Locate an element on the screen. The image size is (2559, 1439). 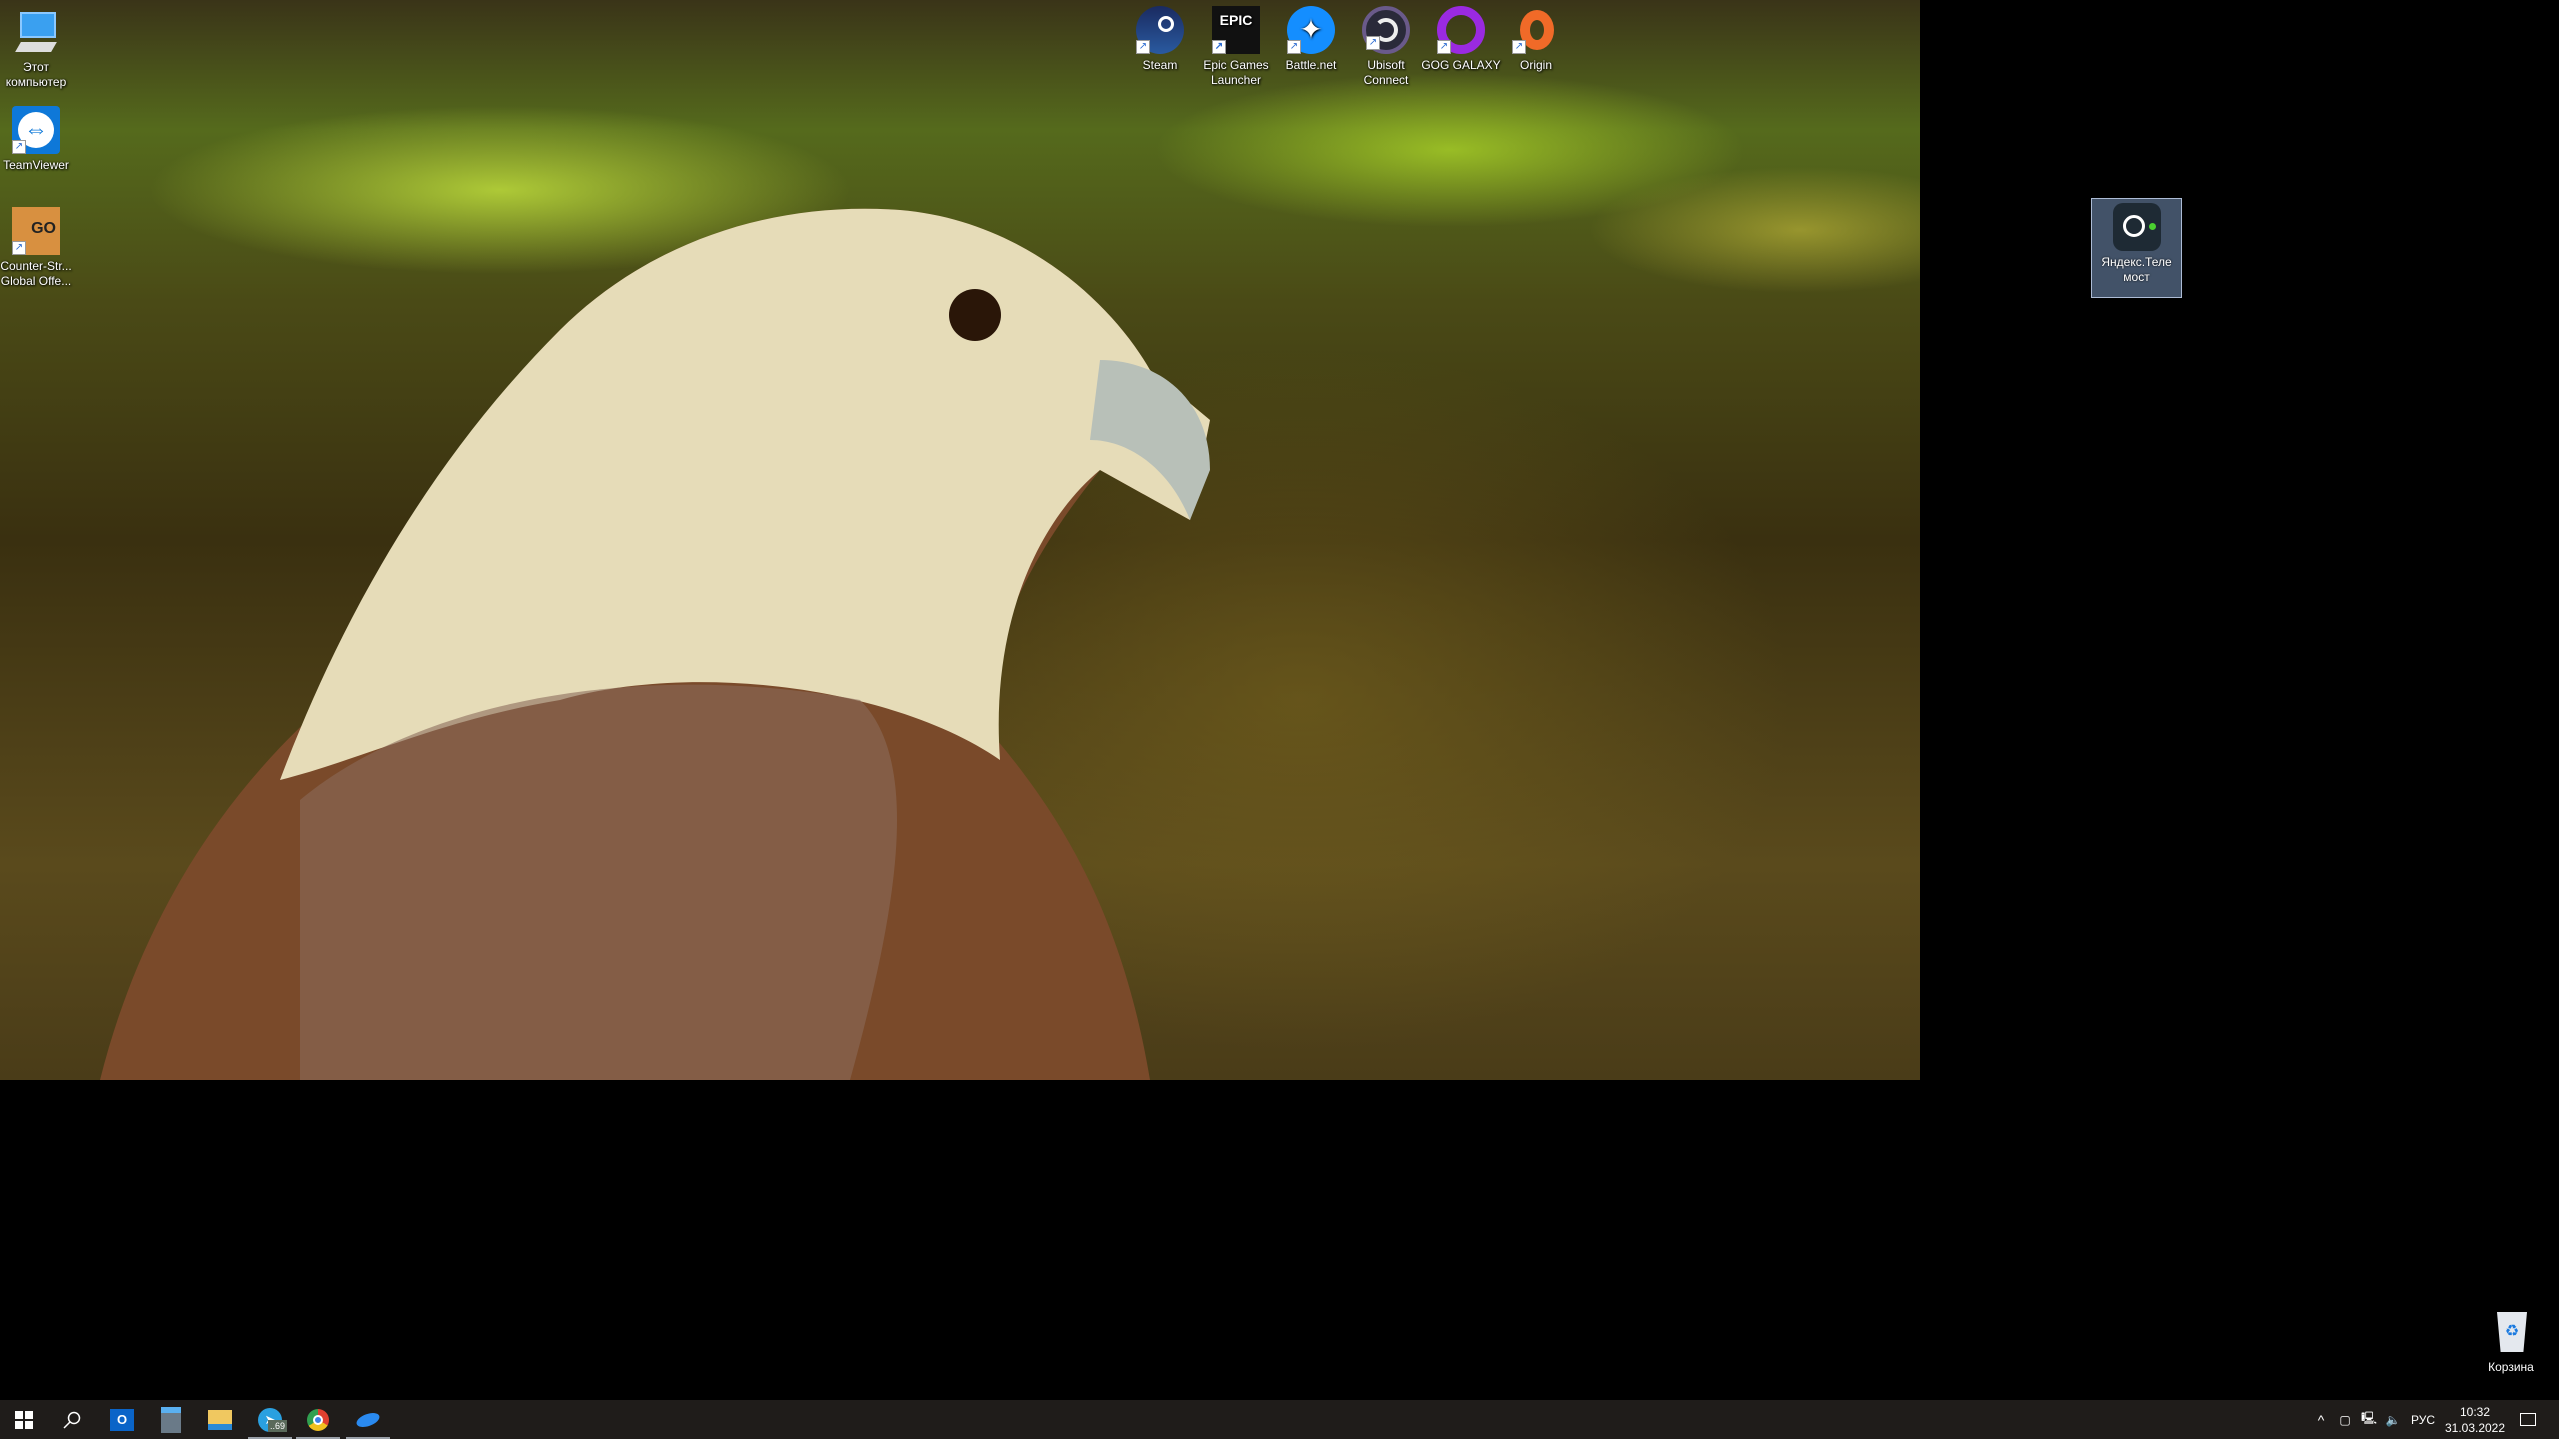
taskbar-outlook: O is located at coordinates (122, 1419).